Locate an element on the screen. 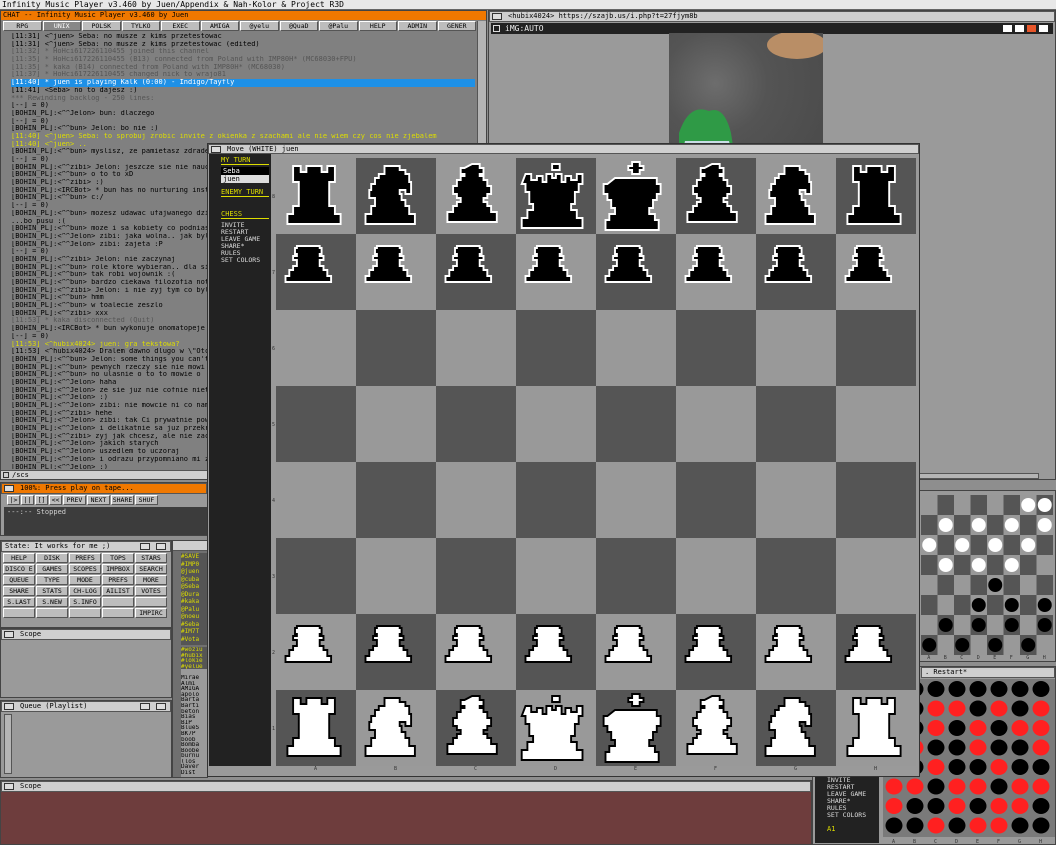 Image resolution: width=1056 pixels, height=845 pixels. nick-item: Dist is located at coordinates (194, 773).